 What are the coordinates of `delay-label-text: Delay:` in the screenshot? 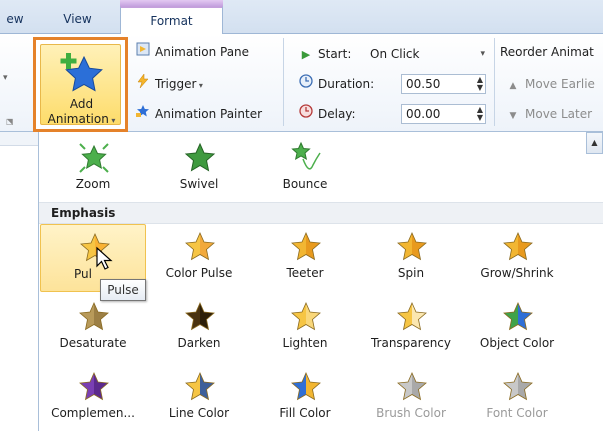 It's located at (337, 114).